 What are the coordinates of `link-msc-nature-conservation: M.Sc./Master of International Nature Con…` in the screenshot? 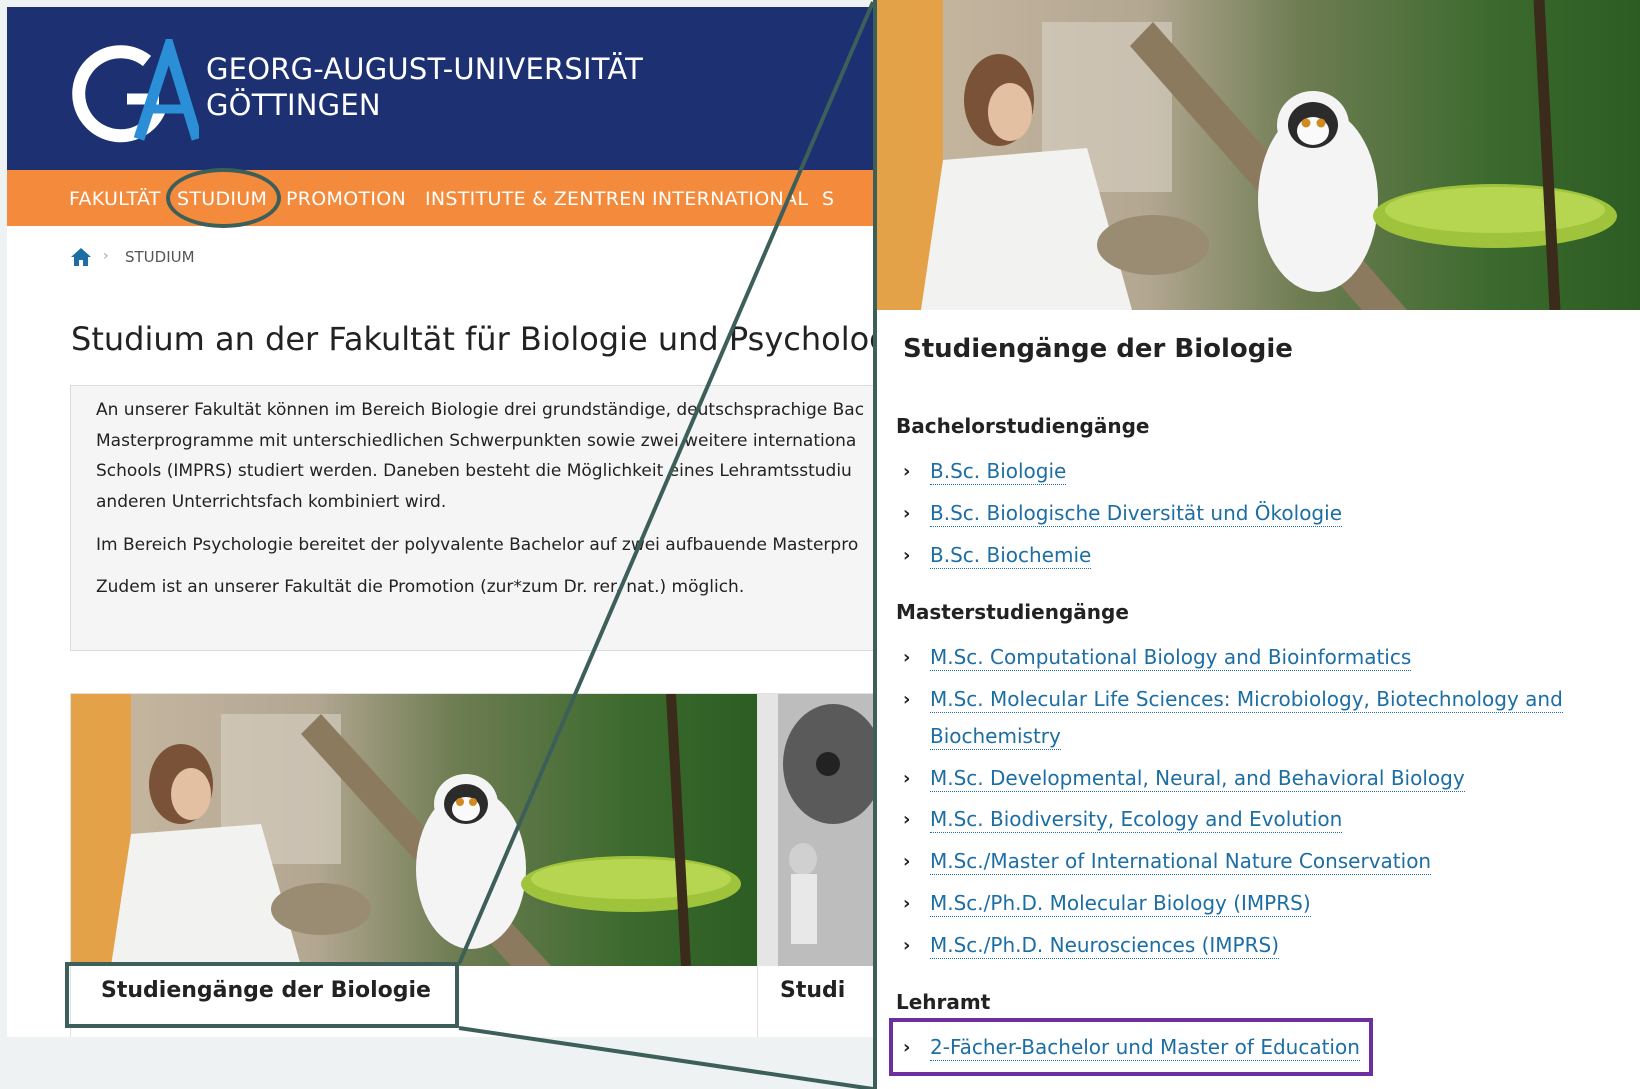 It's located at (1181, 861).